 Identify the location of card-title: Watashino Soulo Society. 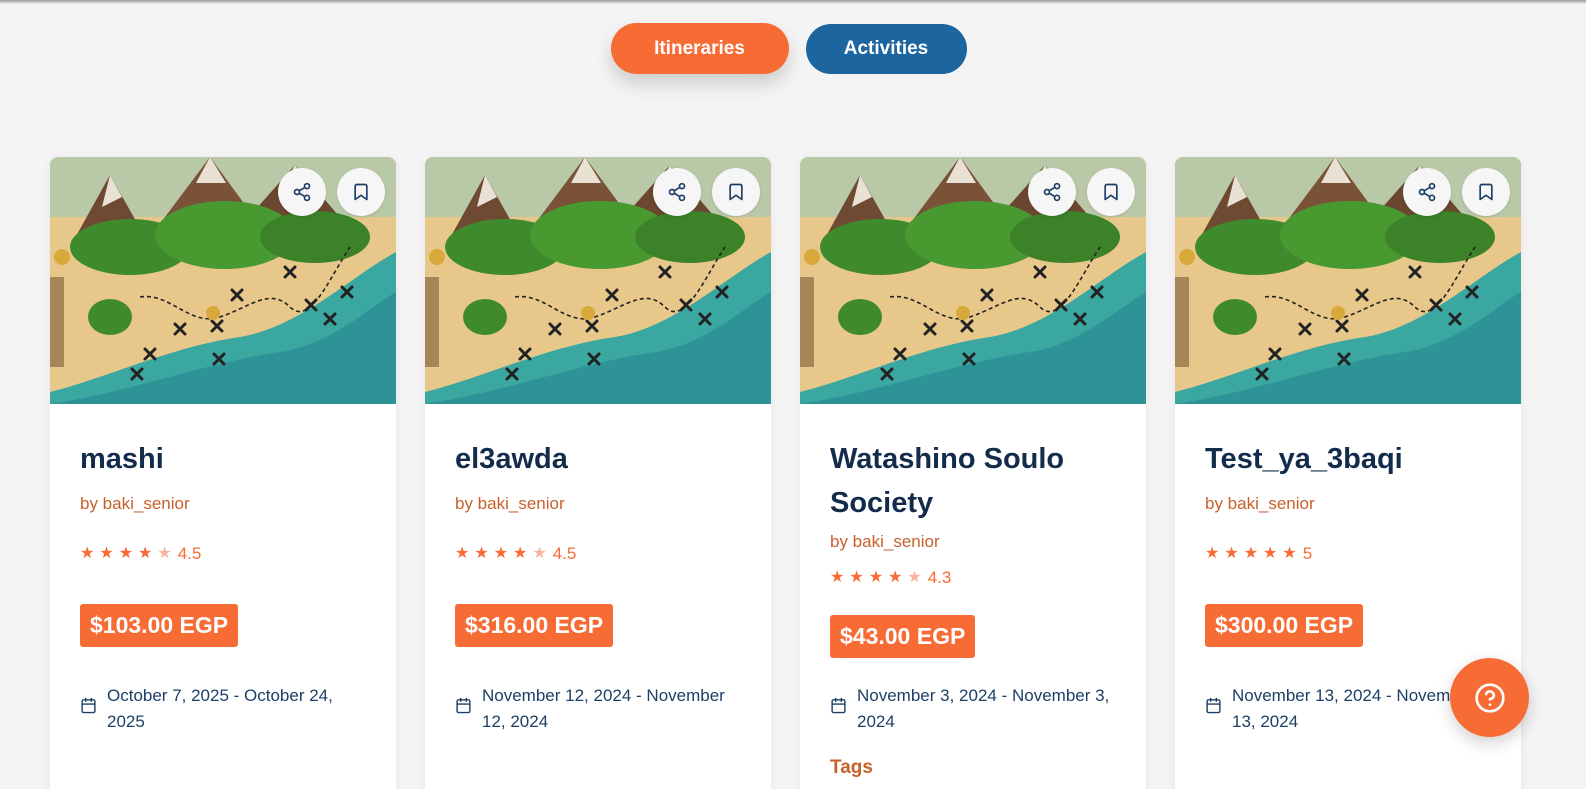
(947, 481).